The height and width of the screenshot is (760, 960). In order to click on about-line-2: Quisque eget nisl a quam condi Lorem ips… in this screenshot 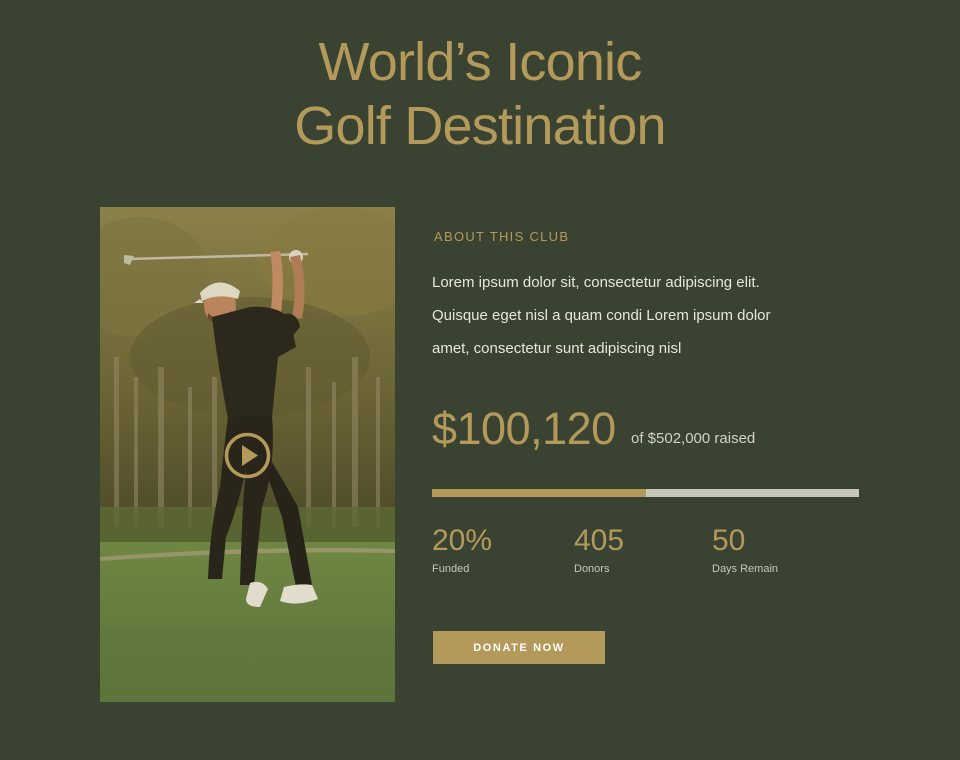, I will do `click(601, 315)`.